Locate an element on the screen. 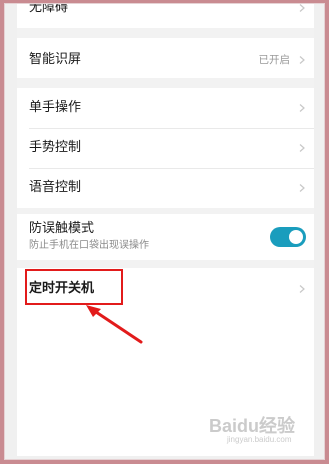  annotation-arrow-icon is located at coordinates (116, 325).